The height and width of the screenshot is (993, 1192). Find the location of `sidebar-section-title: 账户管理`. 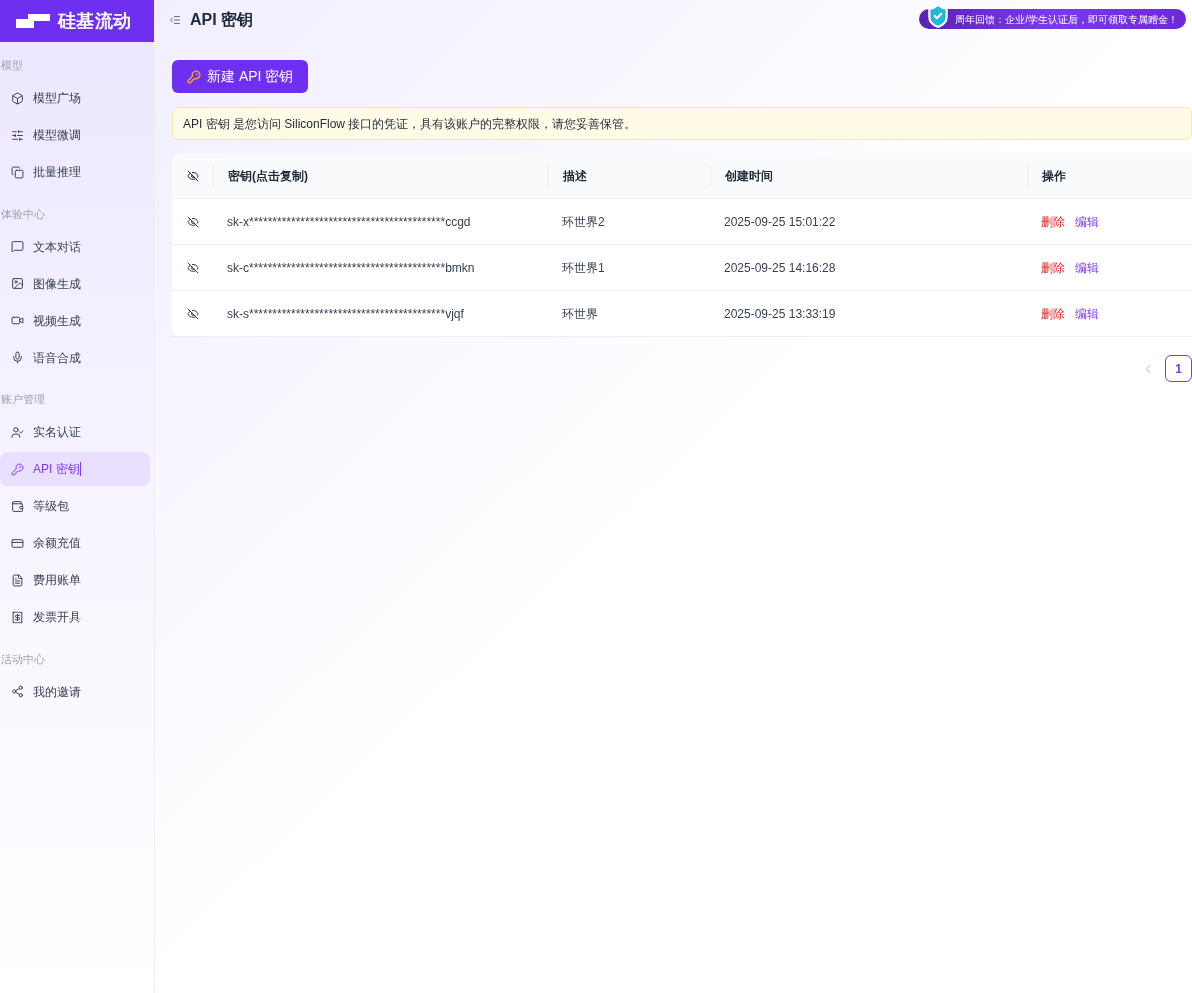

sidebar-section-title: 账户管理 is located at coordinates (23, 399).